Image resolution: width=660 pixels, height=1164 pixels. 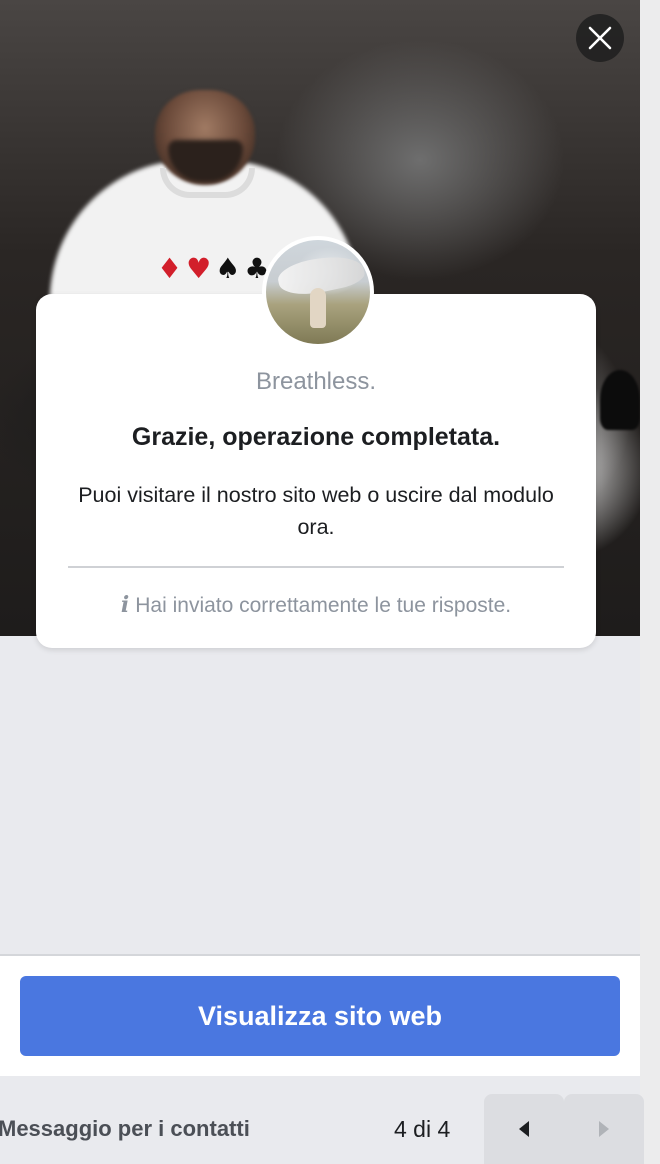 I want to click on next-button, so click(x=604, y=1129).